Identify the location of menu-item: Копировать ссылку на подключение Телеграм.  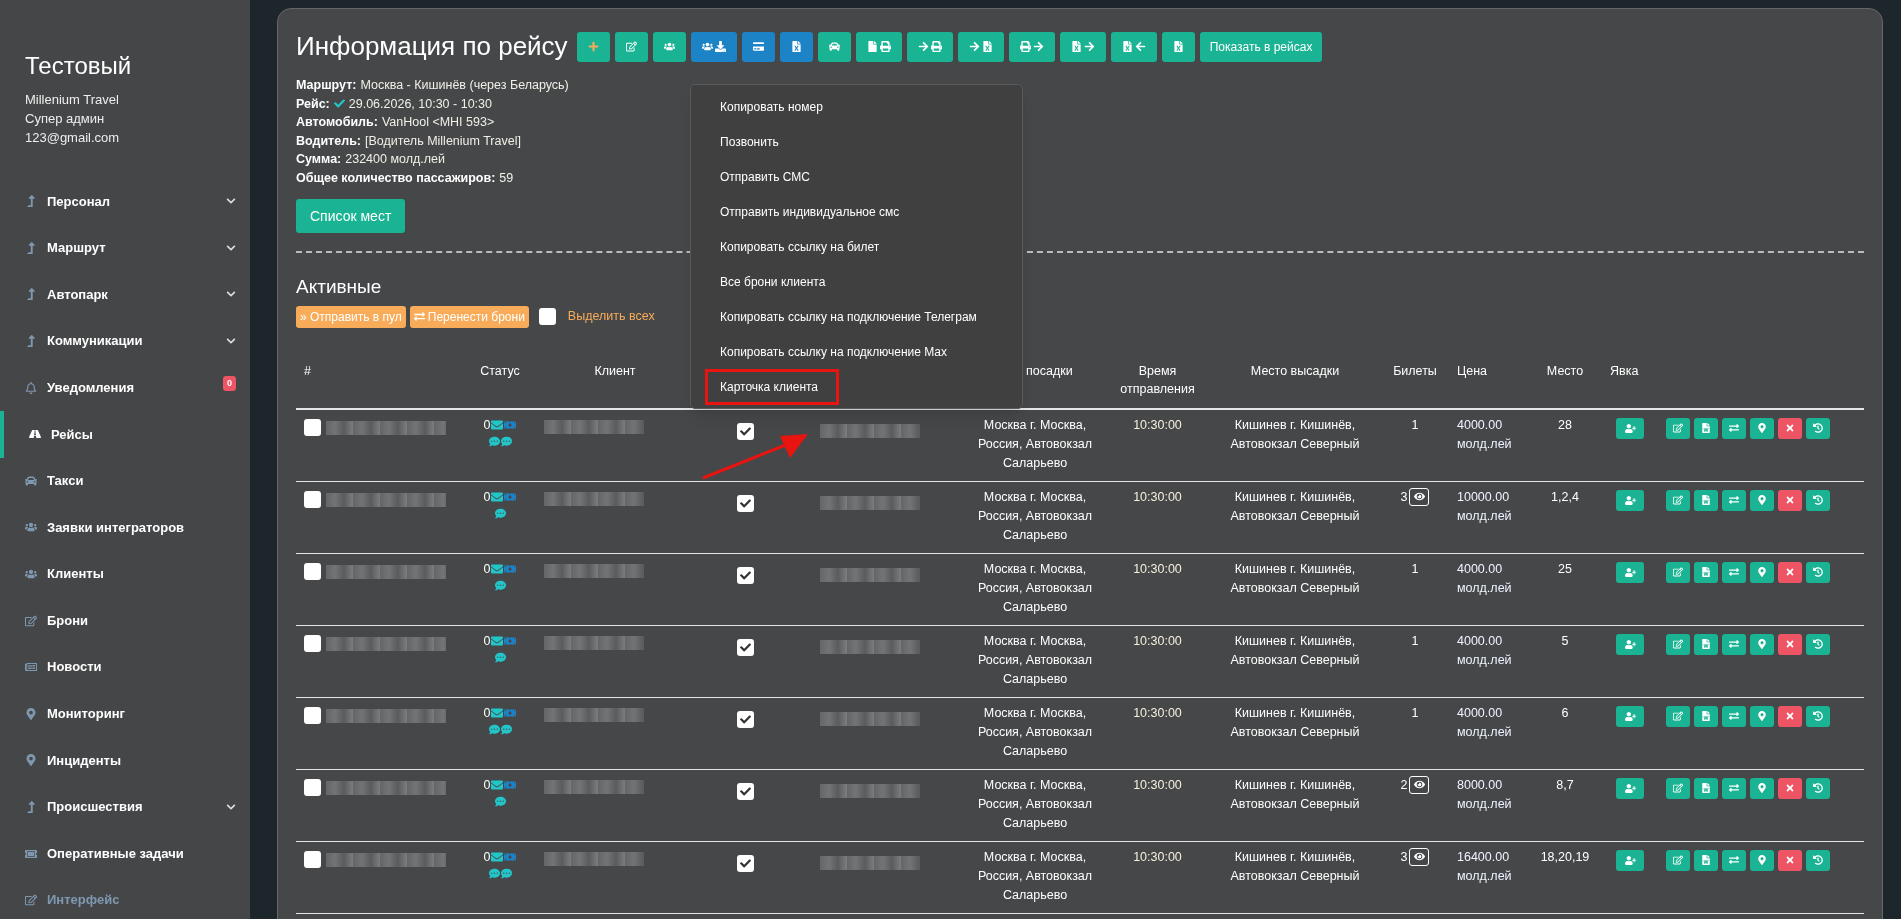
(848, 316).